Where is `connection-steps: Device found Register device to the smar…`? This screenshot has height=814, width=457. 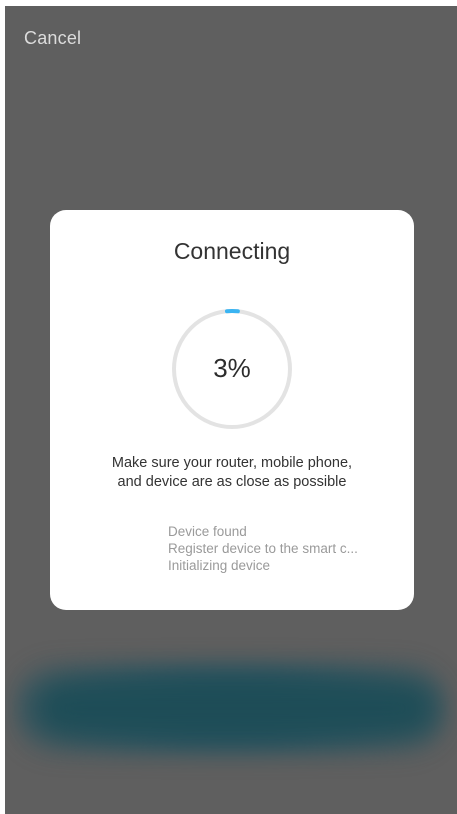 connection-steps: Device found Register device to the smar… is located at coordinates (273, 548).